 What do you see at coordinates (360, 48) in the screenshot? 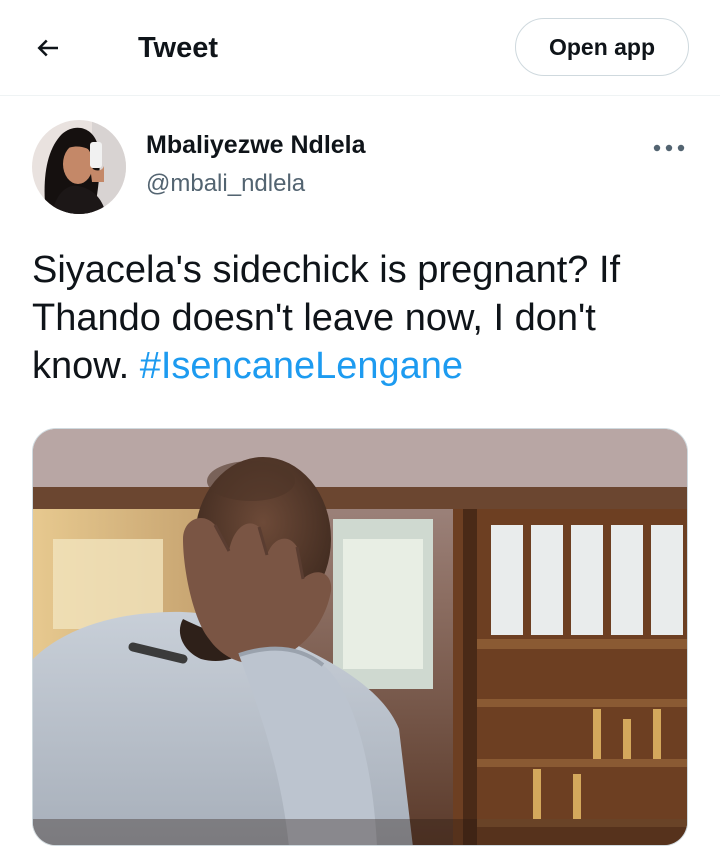
I see `top-bar: Tweet Open app` at bounding box center [360, 48].